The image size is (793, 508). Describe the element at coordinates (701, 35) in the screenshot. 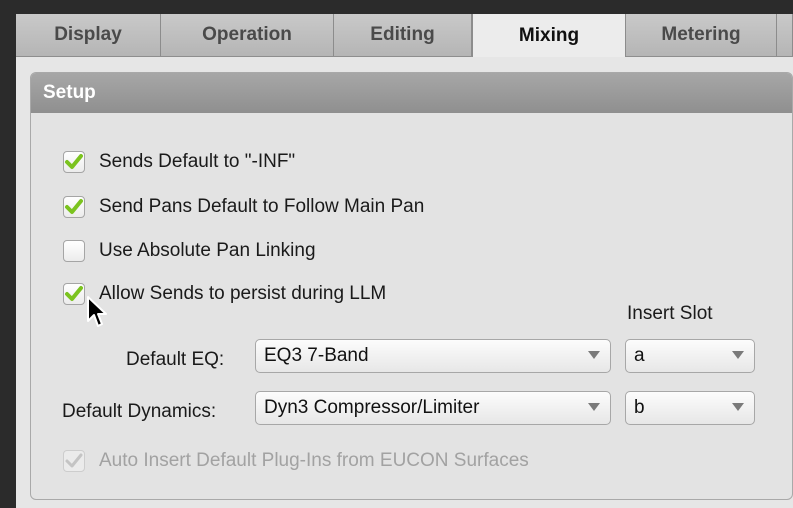

I see `tab-metering: Metering` at that location.